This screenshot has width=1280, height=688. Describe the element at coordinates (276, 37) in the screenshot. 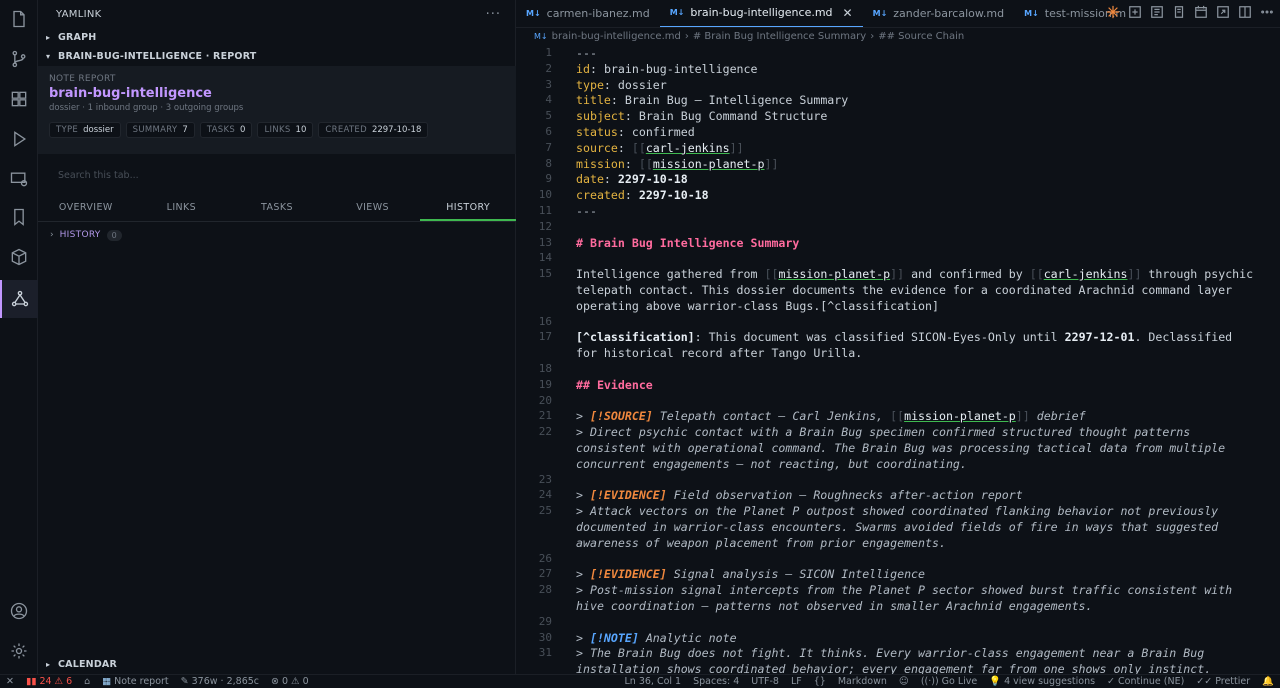

I see `graph-section-header: ▸ GRAPH` at that location.